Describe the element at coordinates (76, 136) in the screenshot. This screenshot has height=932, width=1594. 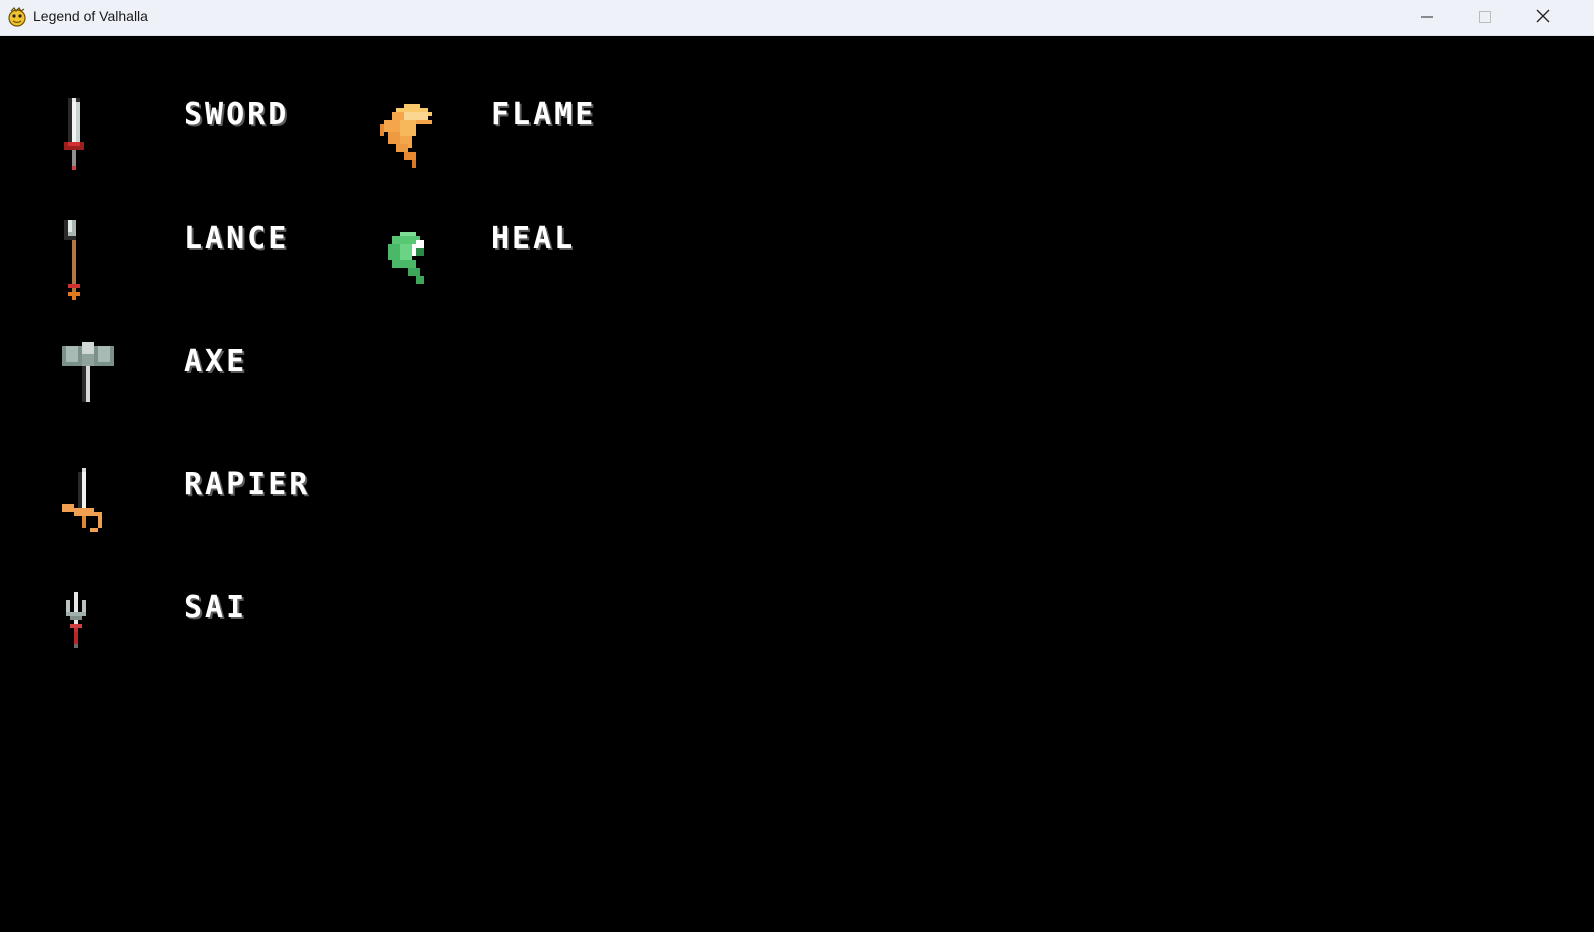
I see `sword-icon` at that location.